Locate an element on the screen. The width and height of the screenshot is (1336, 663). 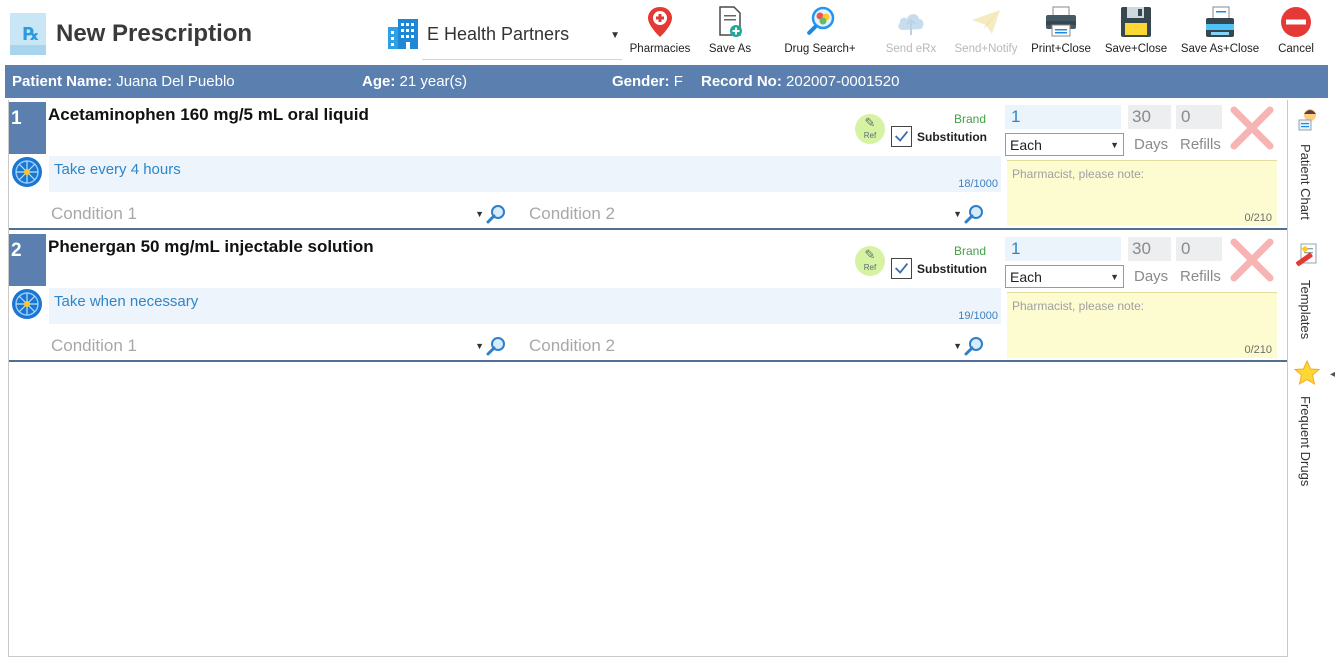
prescription-number: 2 is located at coordinates (27, 260).